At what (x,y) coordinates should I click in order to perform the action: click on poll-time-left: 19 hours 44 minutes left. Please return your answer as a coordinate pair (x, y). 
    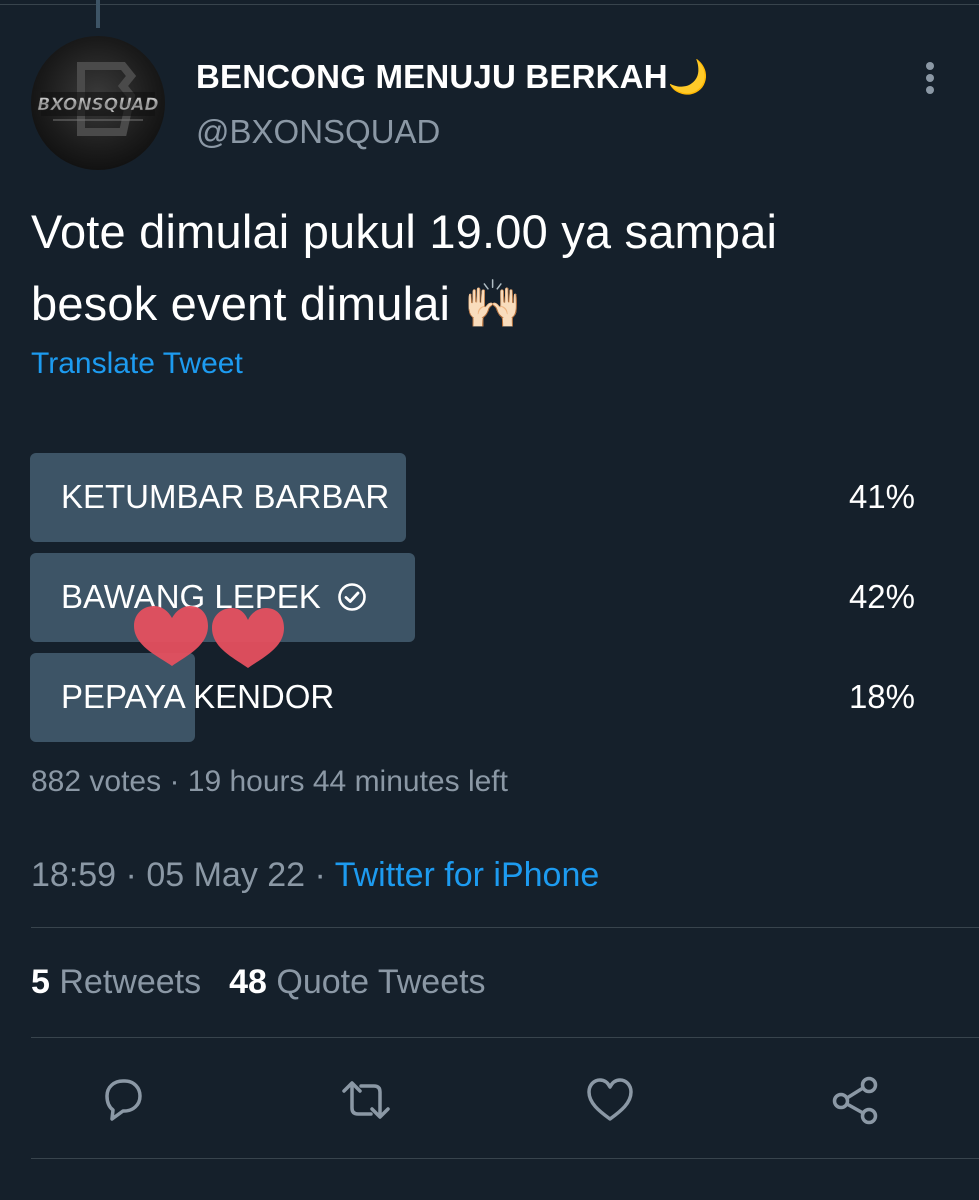
    Looking at the image, I should click on (347, 781).